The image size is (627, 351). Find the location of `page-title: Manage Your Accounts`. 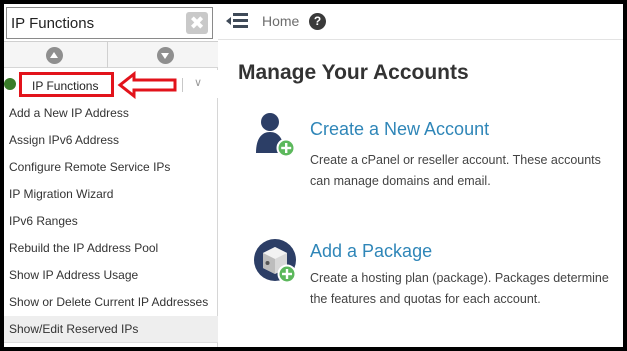

page-title: Manage Your Accounts is located at coordinates (353, 72).